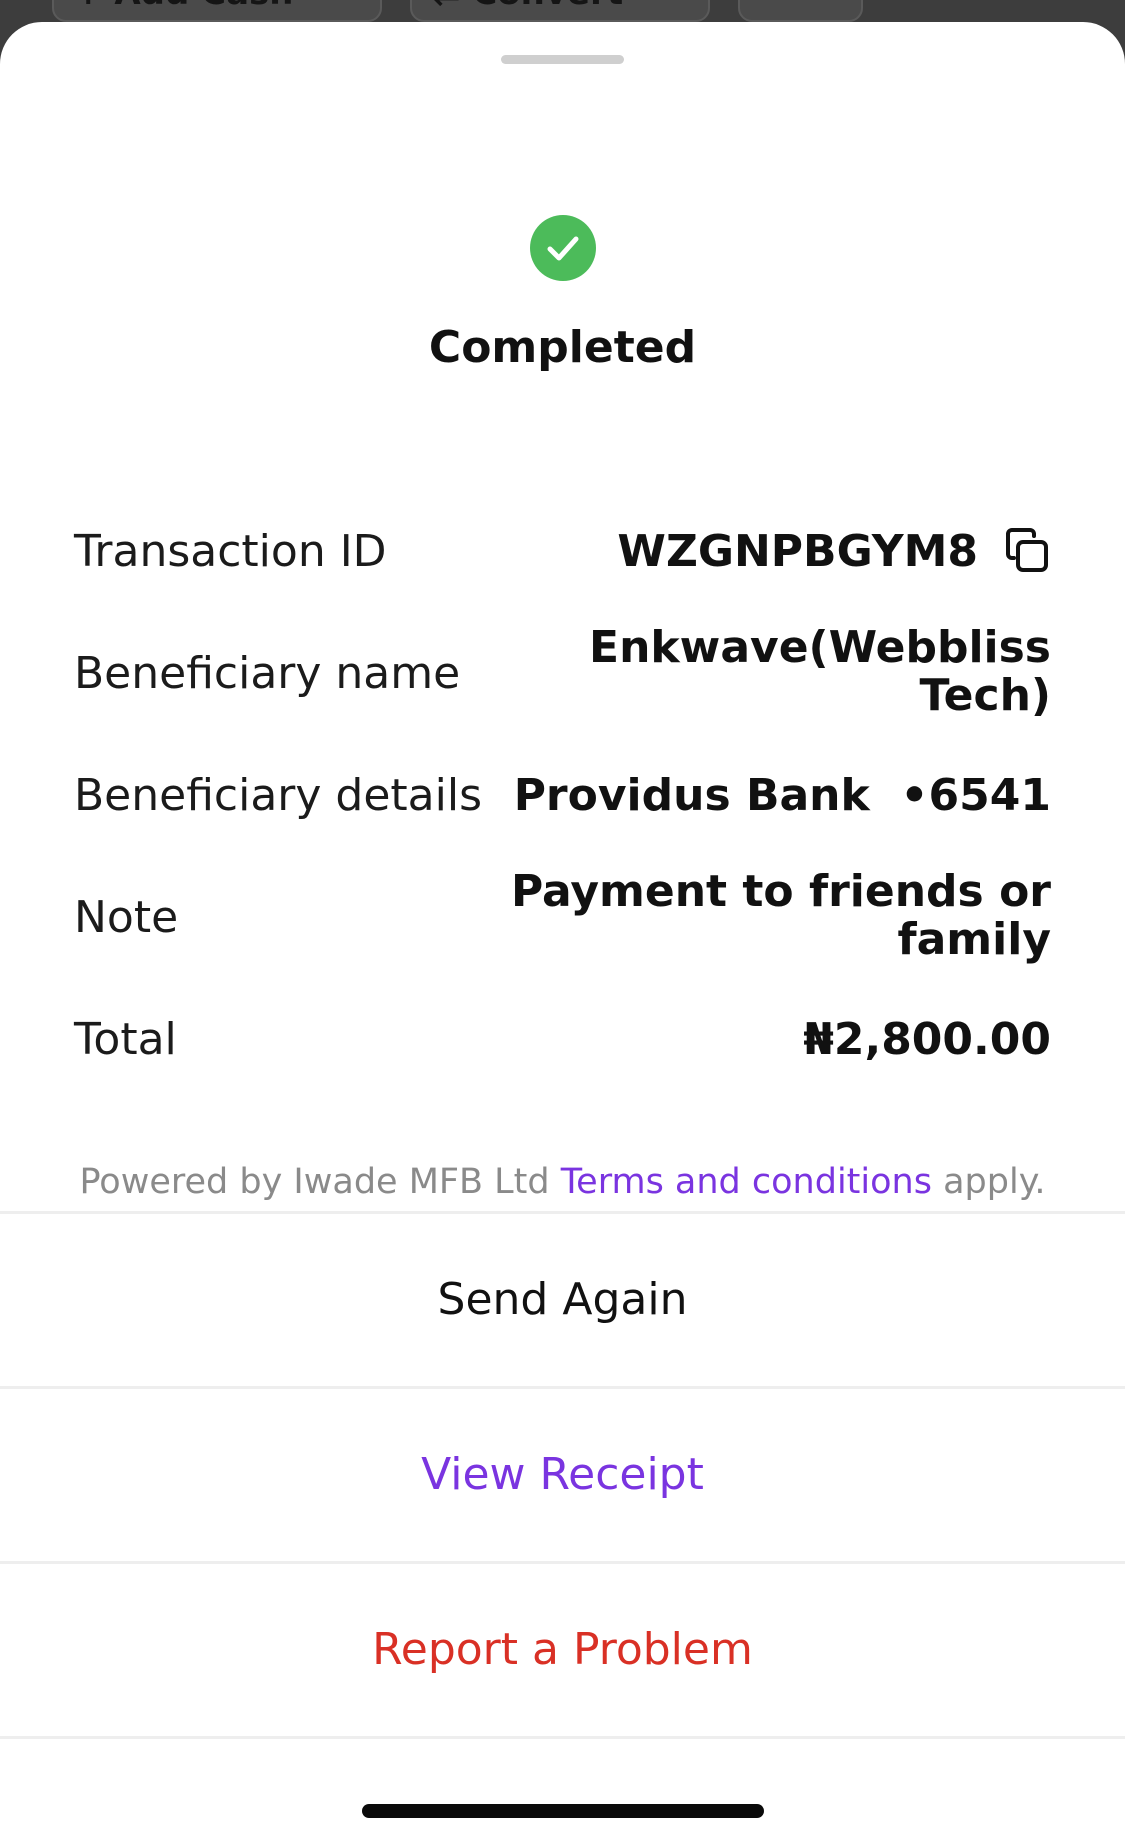  Describe the element at coordinates (782, 795) in the screenshot. I see `beneficiary-details-value: Providus Bank •6541` at that location.